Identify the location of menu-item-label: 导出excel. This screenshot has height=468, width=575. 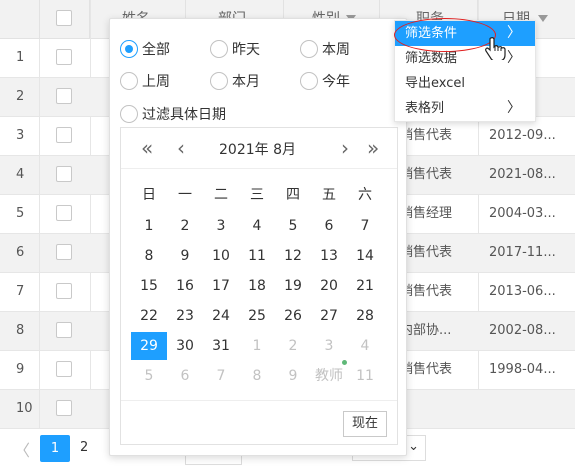
(435, 83).